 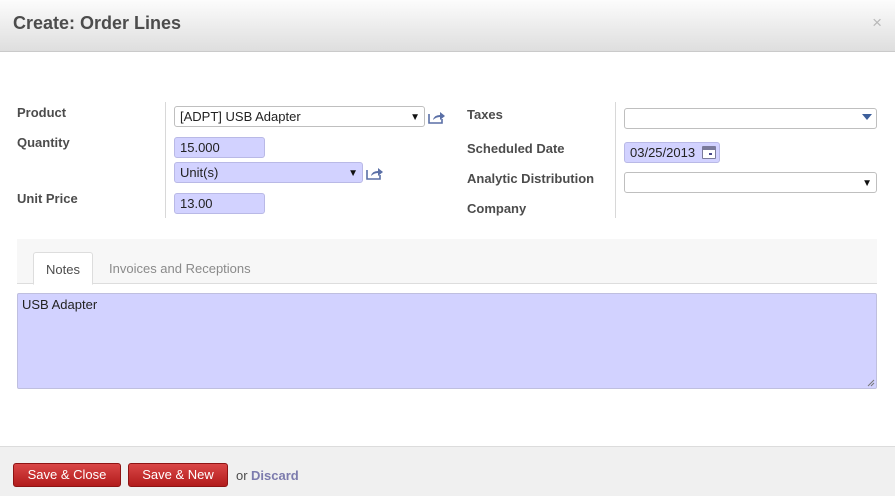 What do you see at coordinates (663, 152) in the screenshot?
I see `scheduled-date-value: 03/25/2013` at bounding box center [663, 152].